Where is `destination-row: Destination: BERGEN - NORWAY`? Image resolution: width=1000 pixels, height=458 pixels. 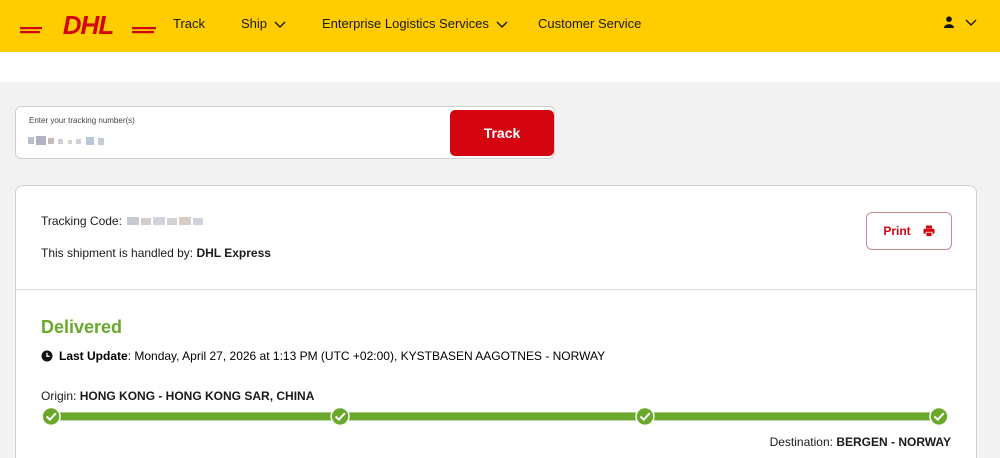
destination-row: Destination: BERGEN - NORWAY is located at coordinates (860, 442).